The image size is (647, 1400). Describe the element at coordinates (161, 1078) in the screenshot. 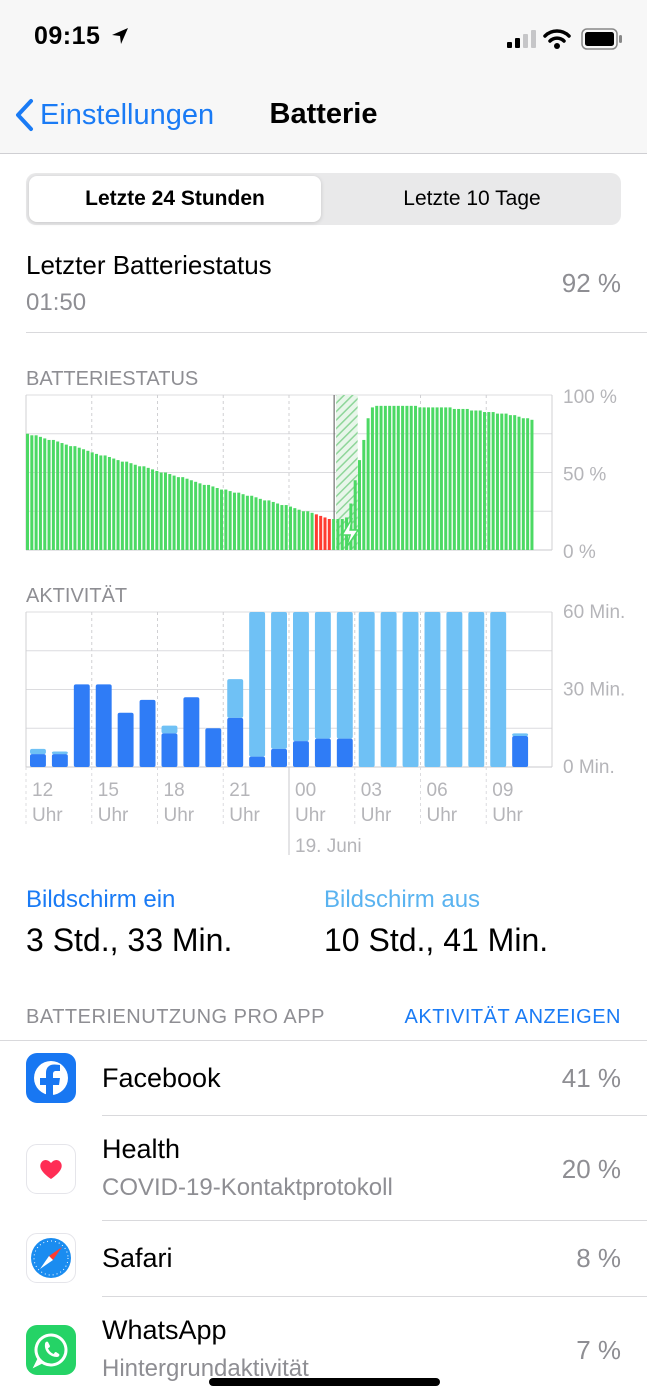

I see `app-name: Facebook` at that location.